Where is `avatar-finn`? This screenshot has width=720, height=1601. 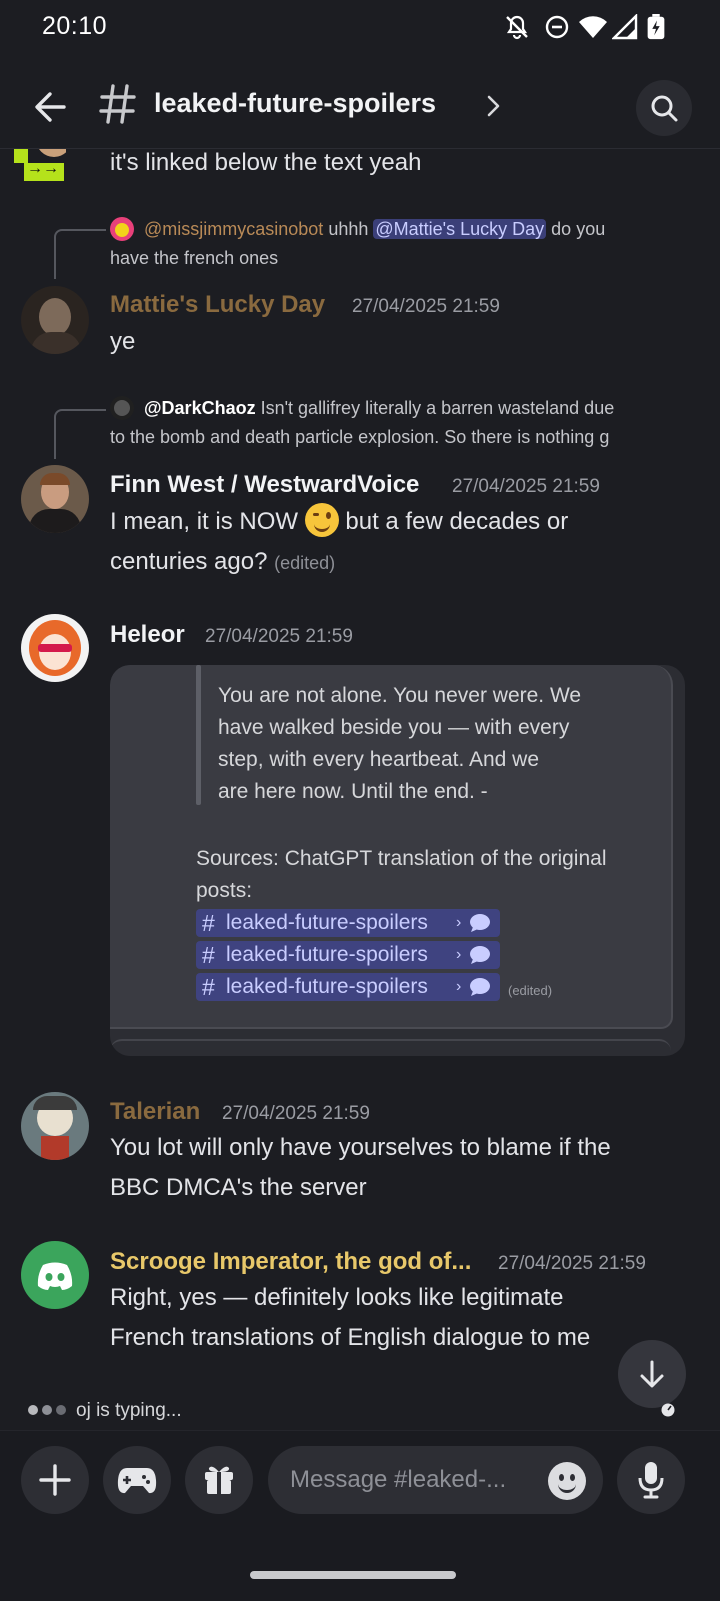 avatar-finn is located at coordinates (55, 499).